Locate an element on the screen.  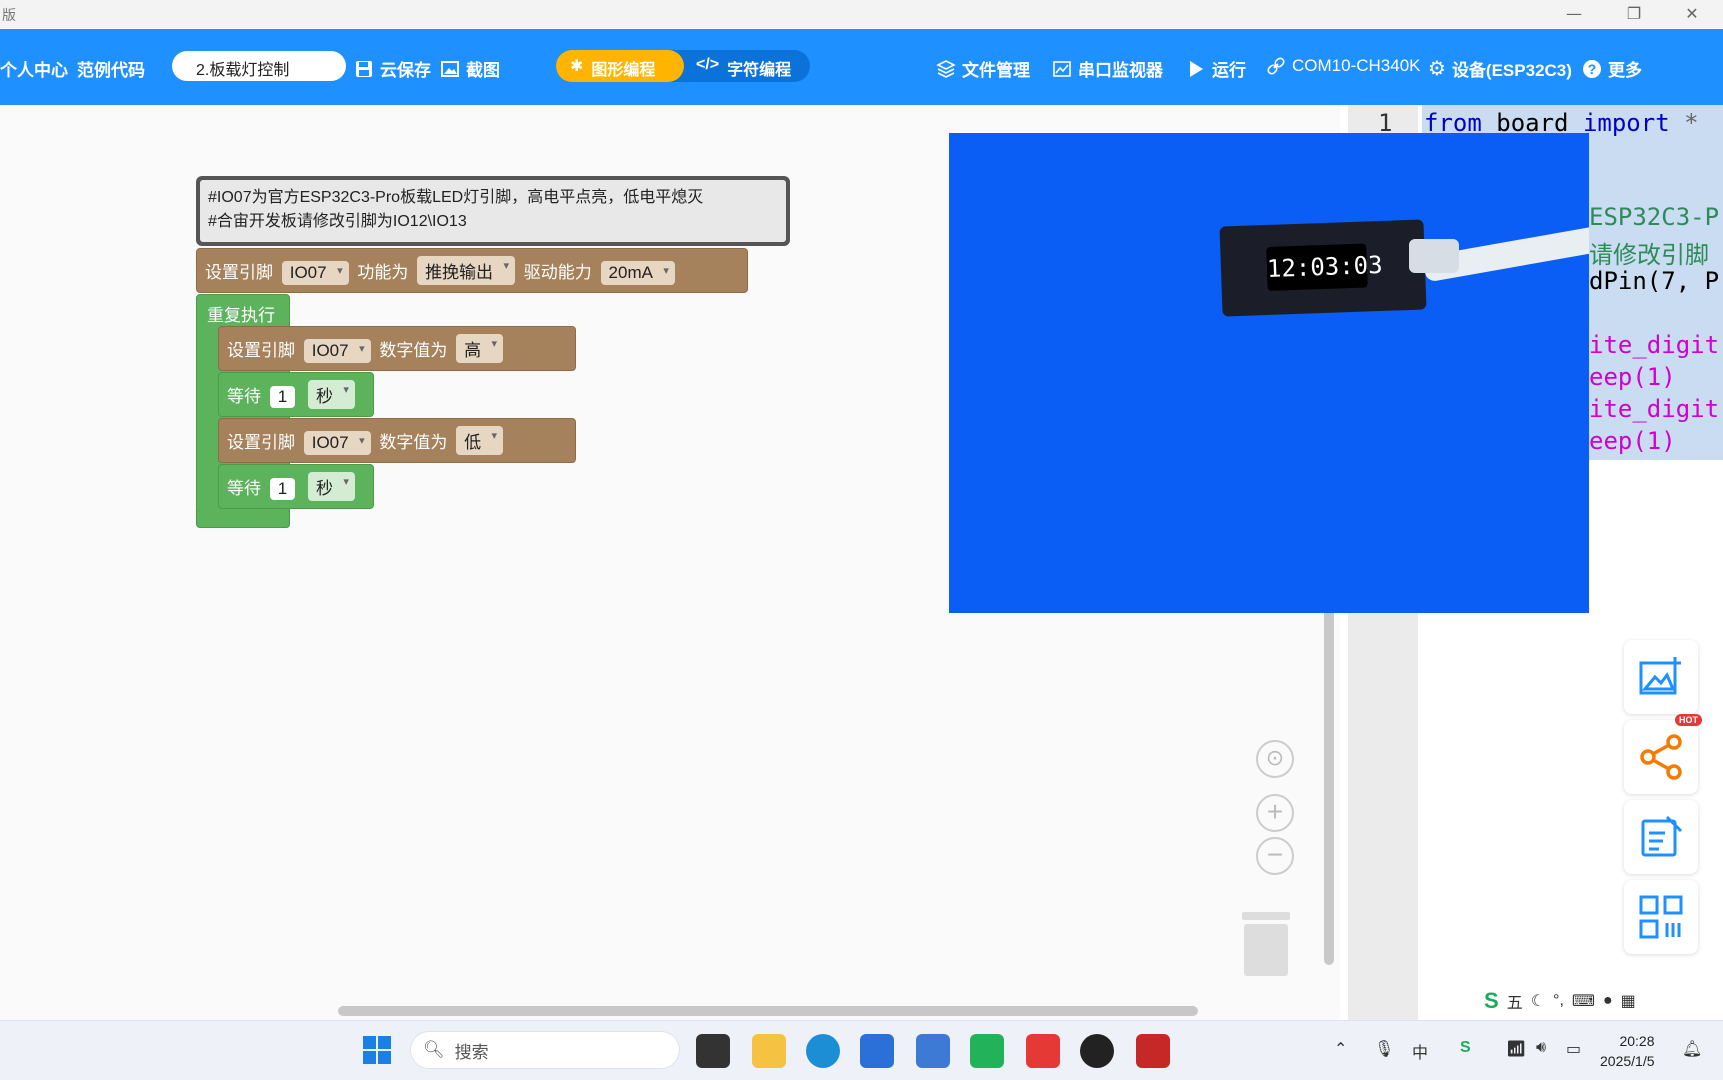
ime-toolbar: S 五 ☾ °, ⌨ ● ▦ is located at coordinates (1581, 1001).